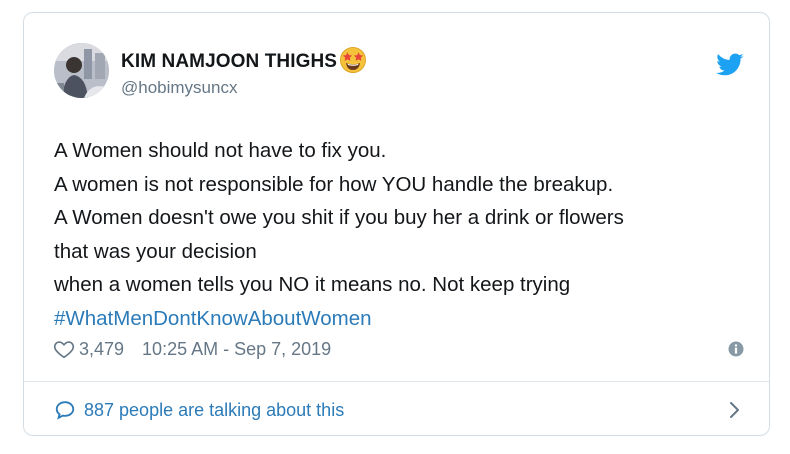  Describe the element at coordinates (404, 319) in the screenshot. I see `hashtag-link: #WhatMenDontKnowAboutWomen` at that location.